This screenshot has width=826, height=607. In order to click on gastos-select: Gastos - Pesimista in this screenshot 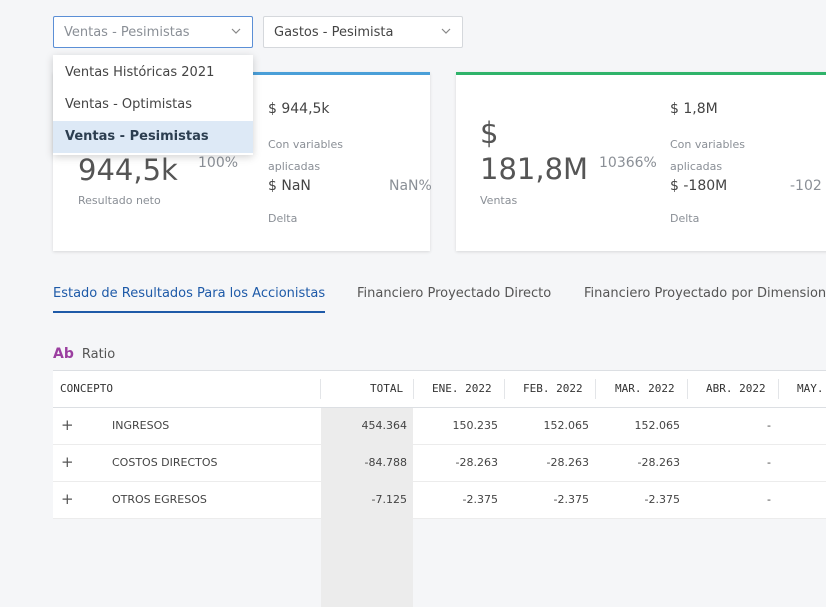, I will do `click(363, 32)`.